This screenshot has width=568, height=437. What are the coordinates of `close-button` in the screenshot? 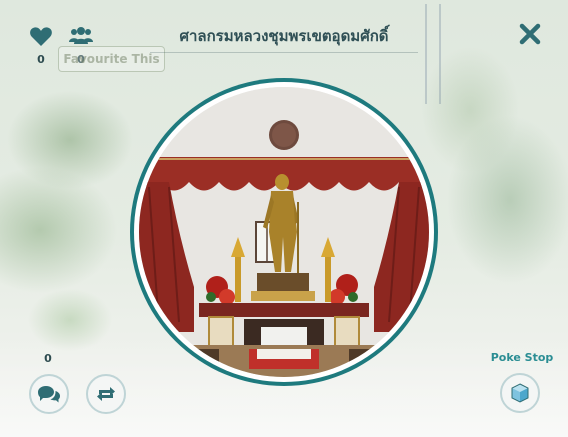 It's located at (530, 34).